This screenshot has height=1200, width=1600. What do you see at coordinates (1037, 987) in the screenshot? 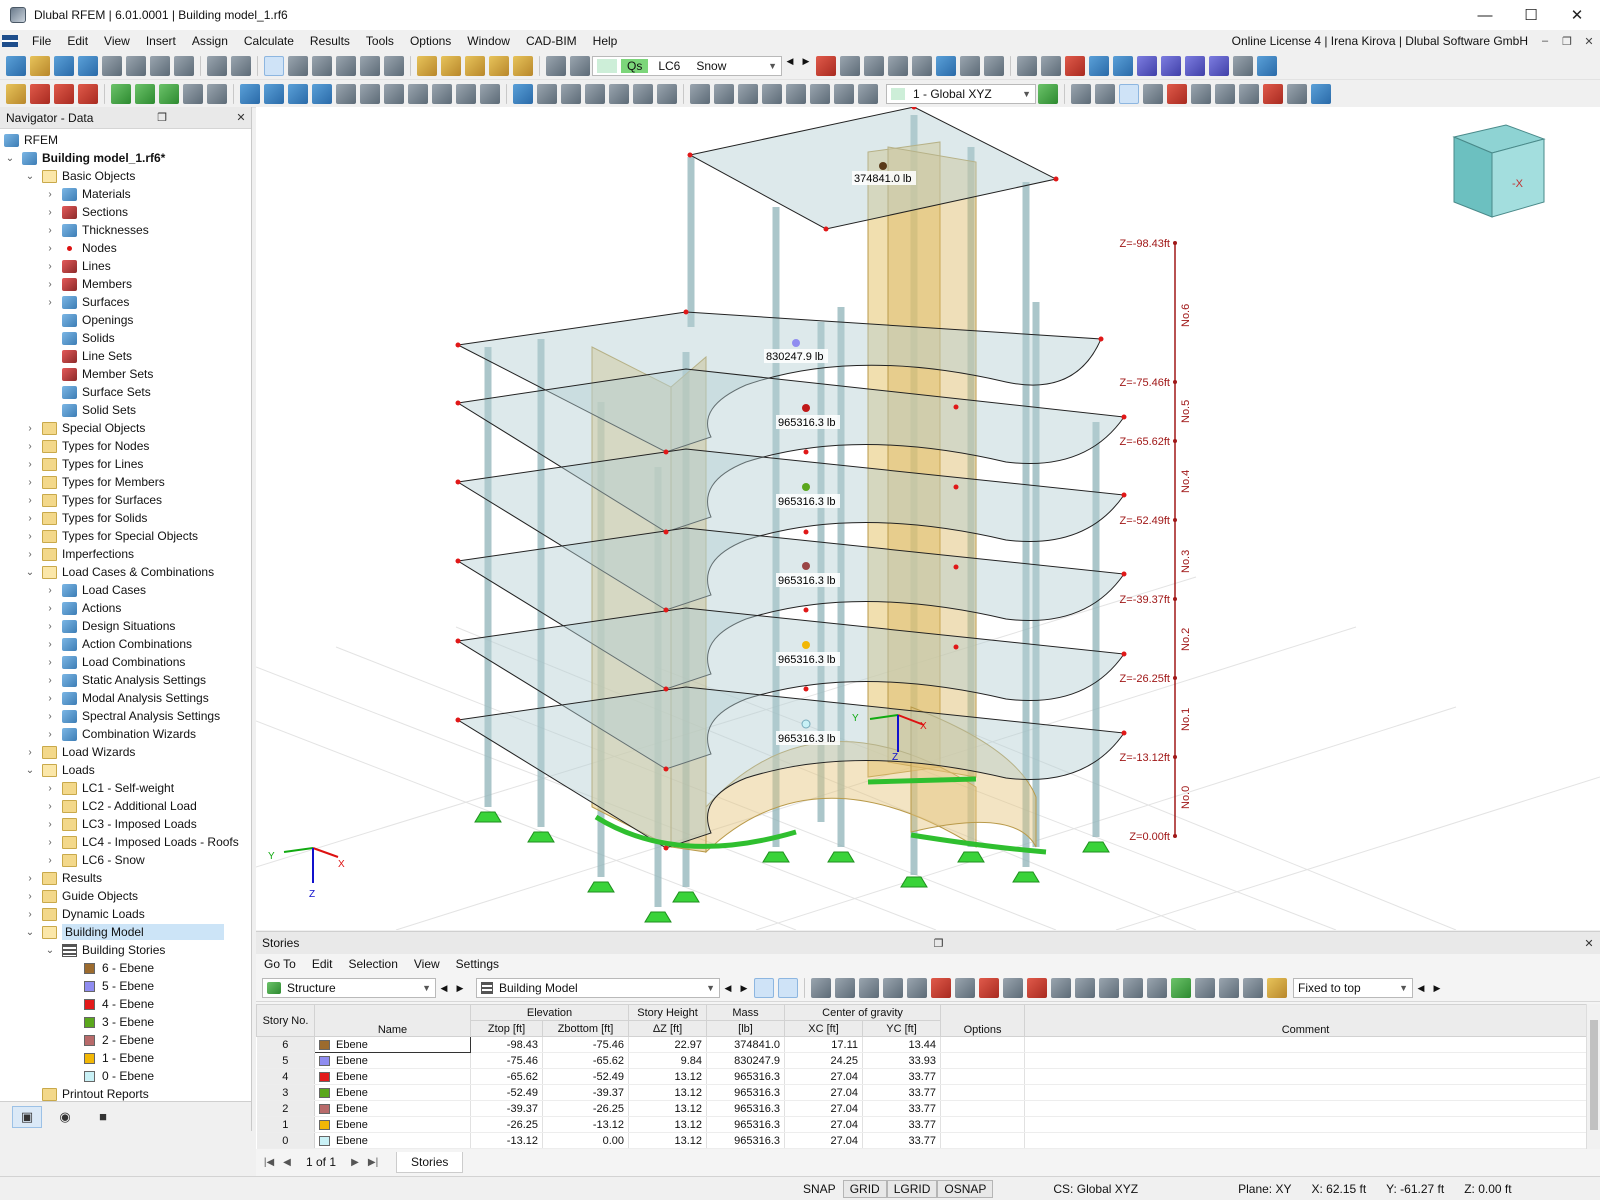
I see `export-icon` at bounding box center [1037, 987].